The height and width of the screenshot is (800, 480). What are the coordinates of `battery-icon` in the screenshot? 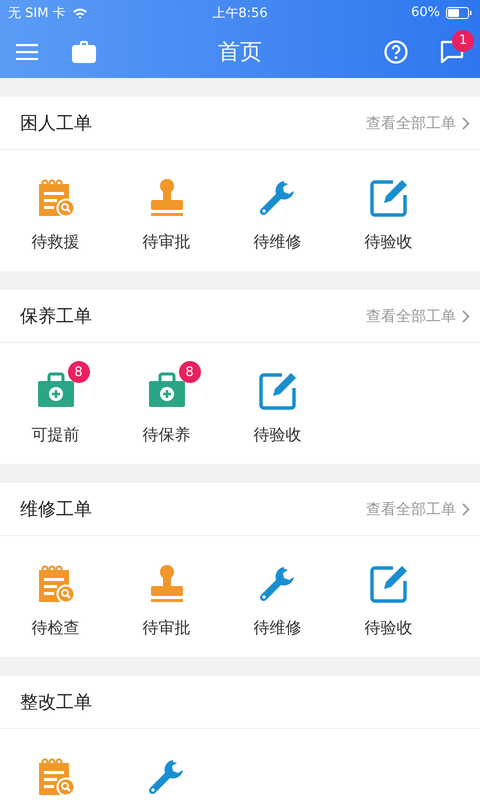 It's located at (459, 12).